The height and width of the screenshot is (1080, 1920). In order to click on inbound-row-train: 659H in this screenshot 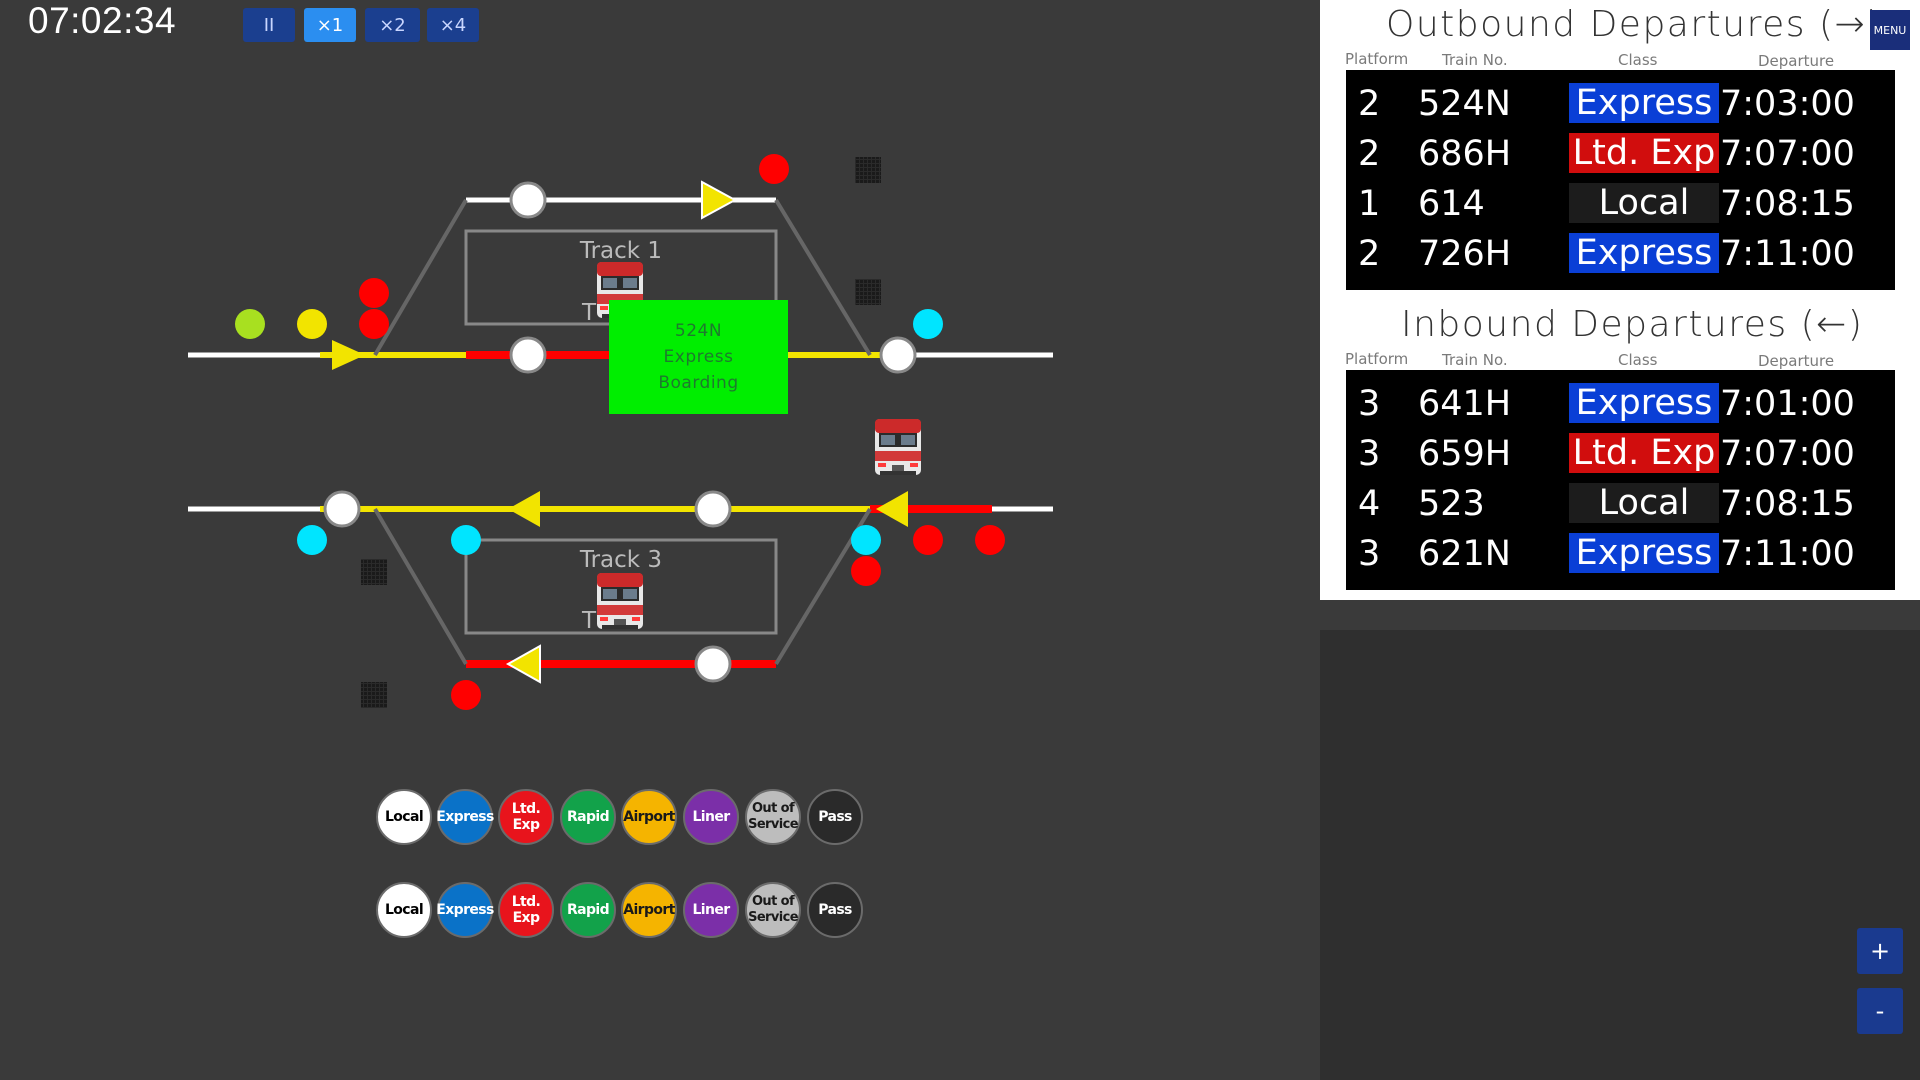, I will do `click(1465, 454)`.